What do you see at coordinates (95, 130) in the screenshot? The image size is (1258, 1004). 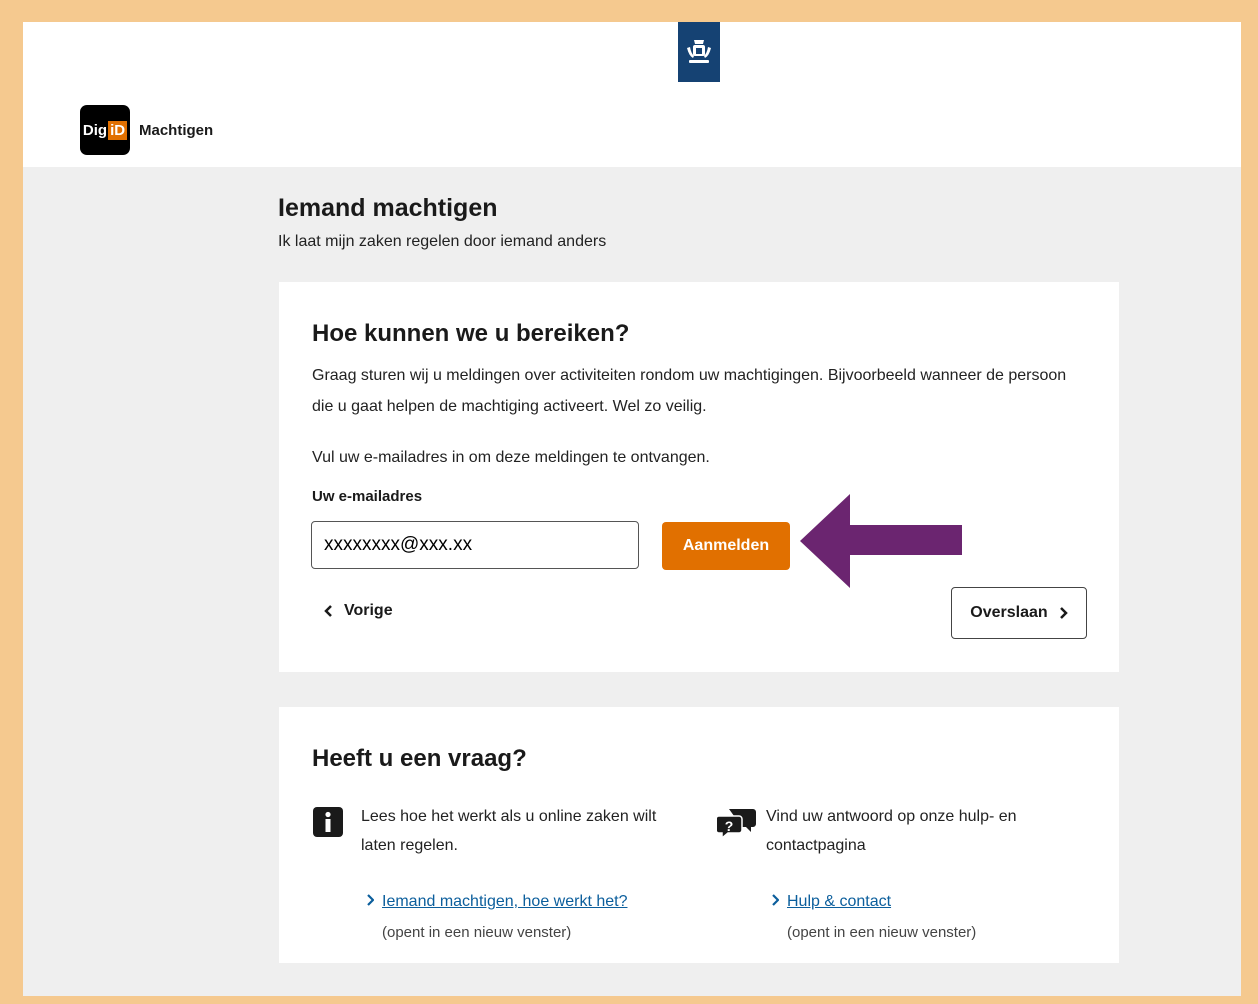 I see `digid-logo-text: Dig` at bounding box center [95, 130].